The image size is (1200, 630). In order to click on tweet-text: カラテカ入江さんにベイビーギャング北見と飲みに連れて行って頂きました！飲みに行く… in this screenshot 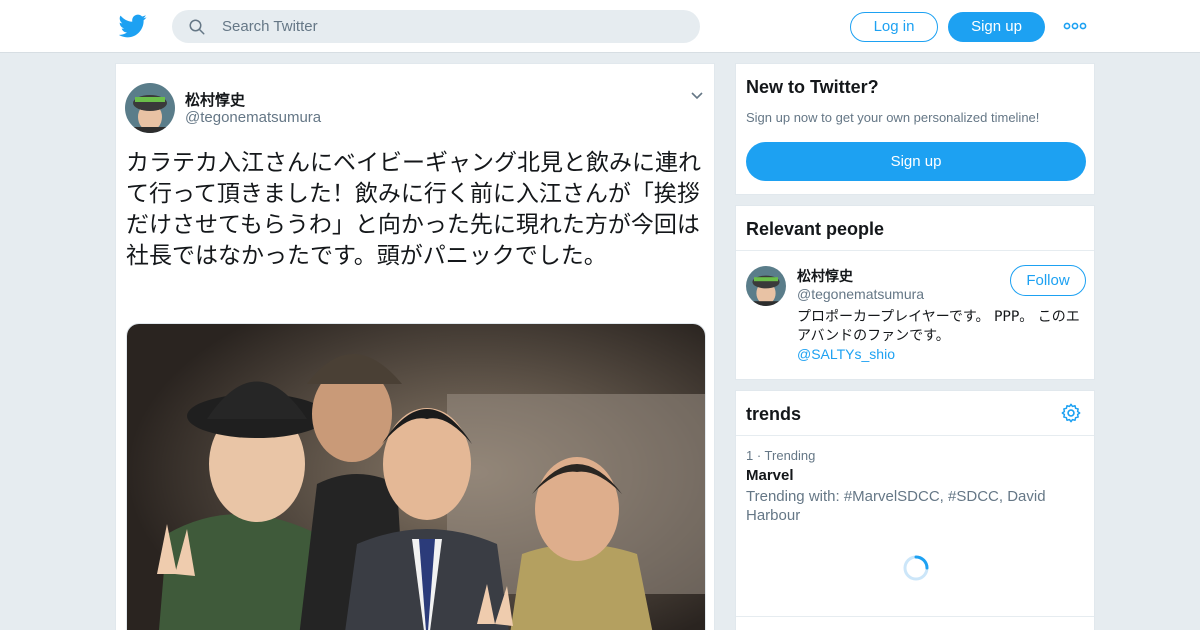, I will do `click(413, 209)`.